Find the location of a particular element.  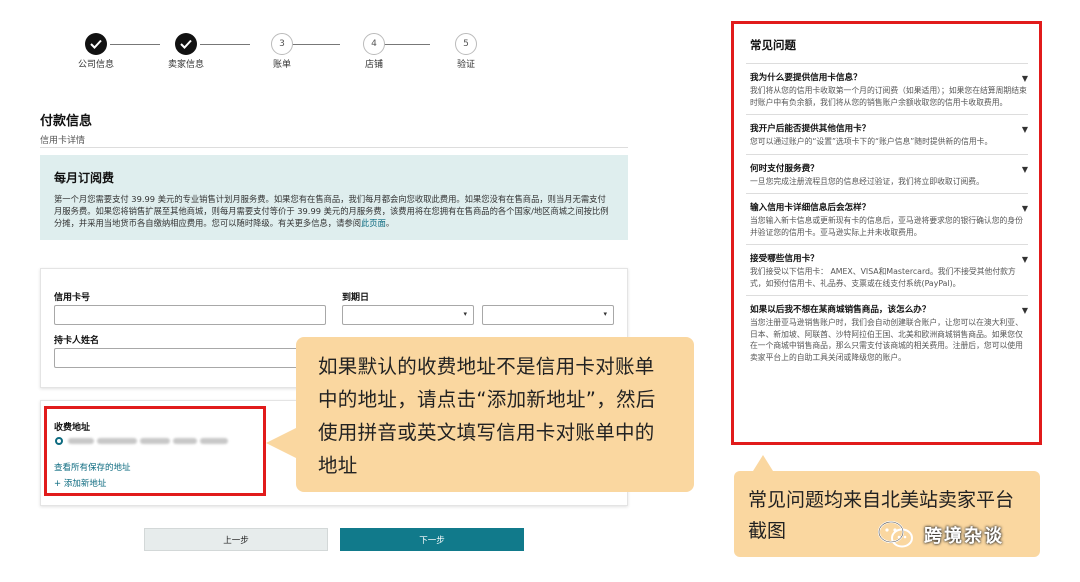

faq-question: 输入信用卡详细信息后会怎样？ is located at coordinates (810, 208).